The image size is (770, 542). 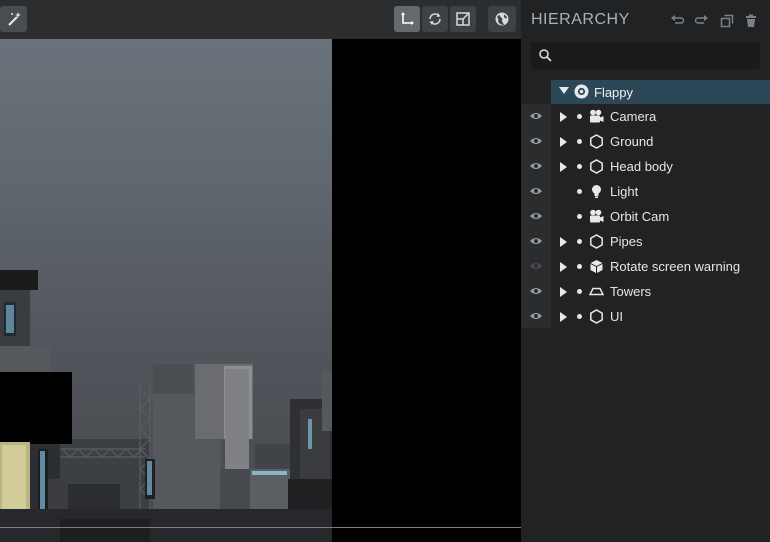 What do you see at coordinates (624, 191) in the screenshot?
I see `tree-item-label: Light` at bounding box center [624, 191].